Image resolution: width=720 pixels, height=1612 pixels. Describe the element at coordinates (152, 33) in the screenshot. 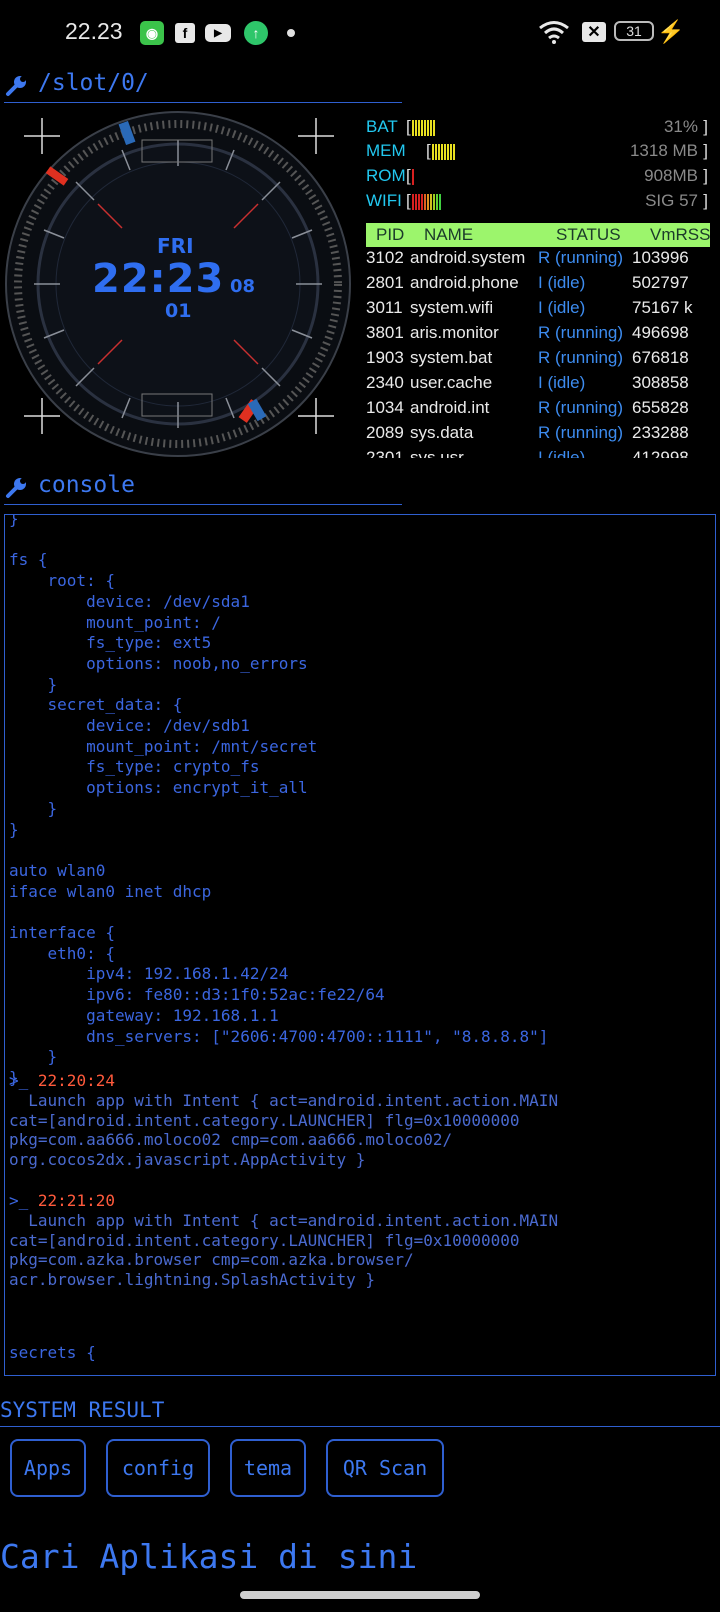

I see `android-icon: ◉` at that location.